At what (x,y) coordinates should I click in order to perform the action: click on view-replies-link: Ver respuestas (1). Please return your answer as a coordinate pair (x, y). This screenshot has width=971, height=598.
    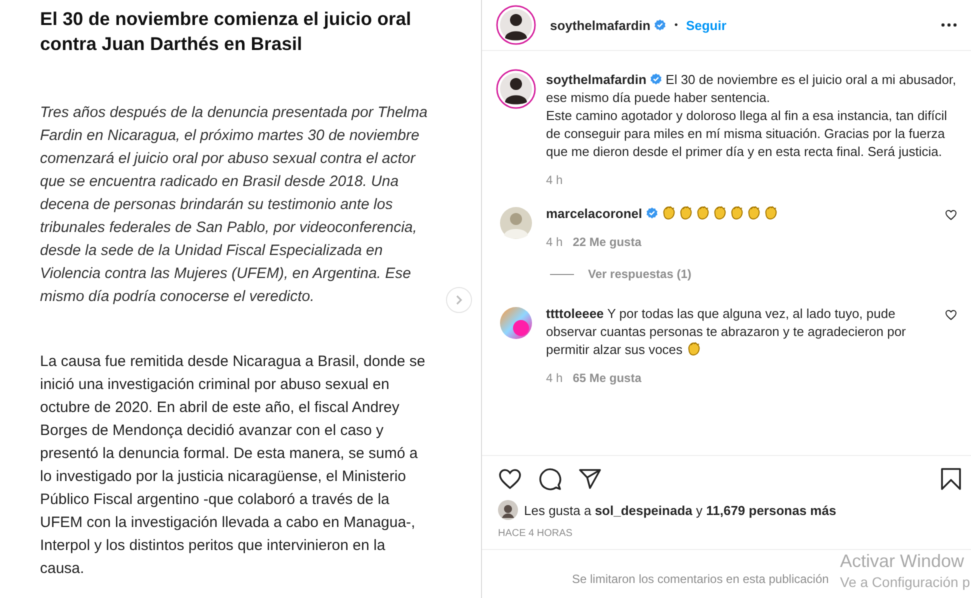
    Looking at the image, I should click on (640, 274).